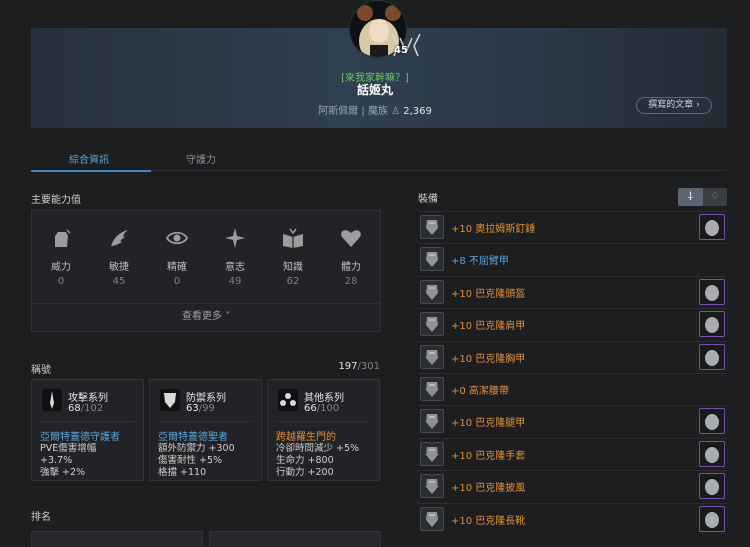  I want to click on weapon-view-icon: ⸸, so click(690, 197).